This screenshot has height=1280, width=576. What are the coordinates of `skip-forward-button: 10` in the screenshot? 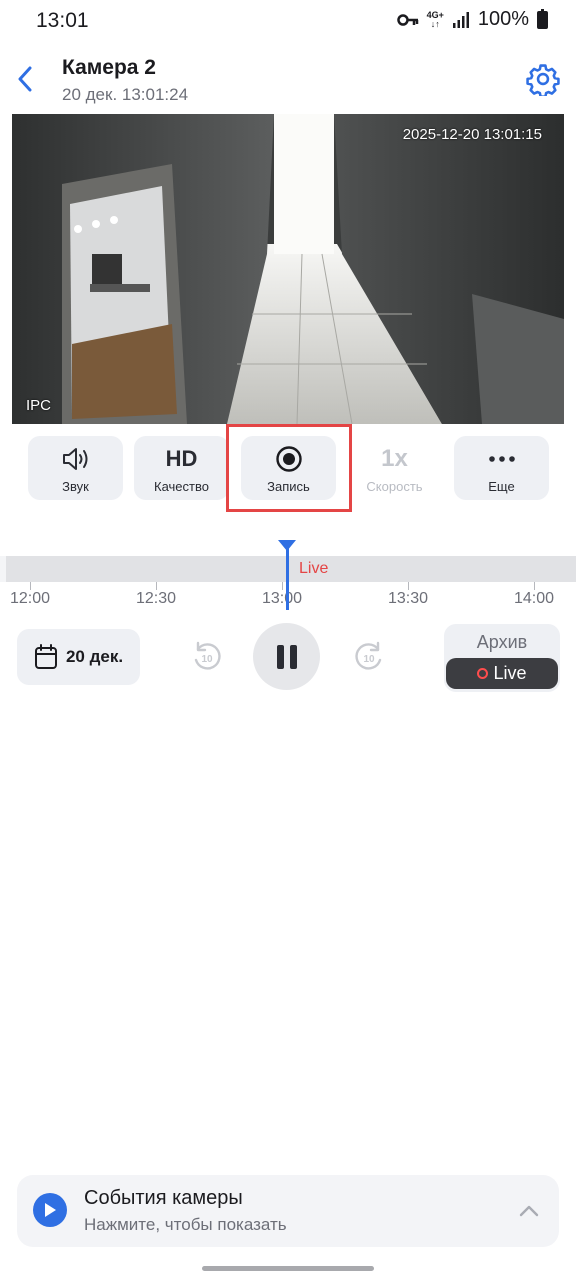 It's located at (369, 657).